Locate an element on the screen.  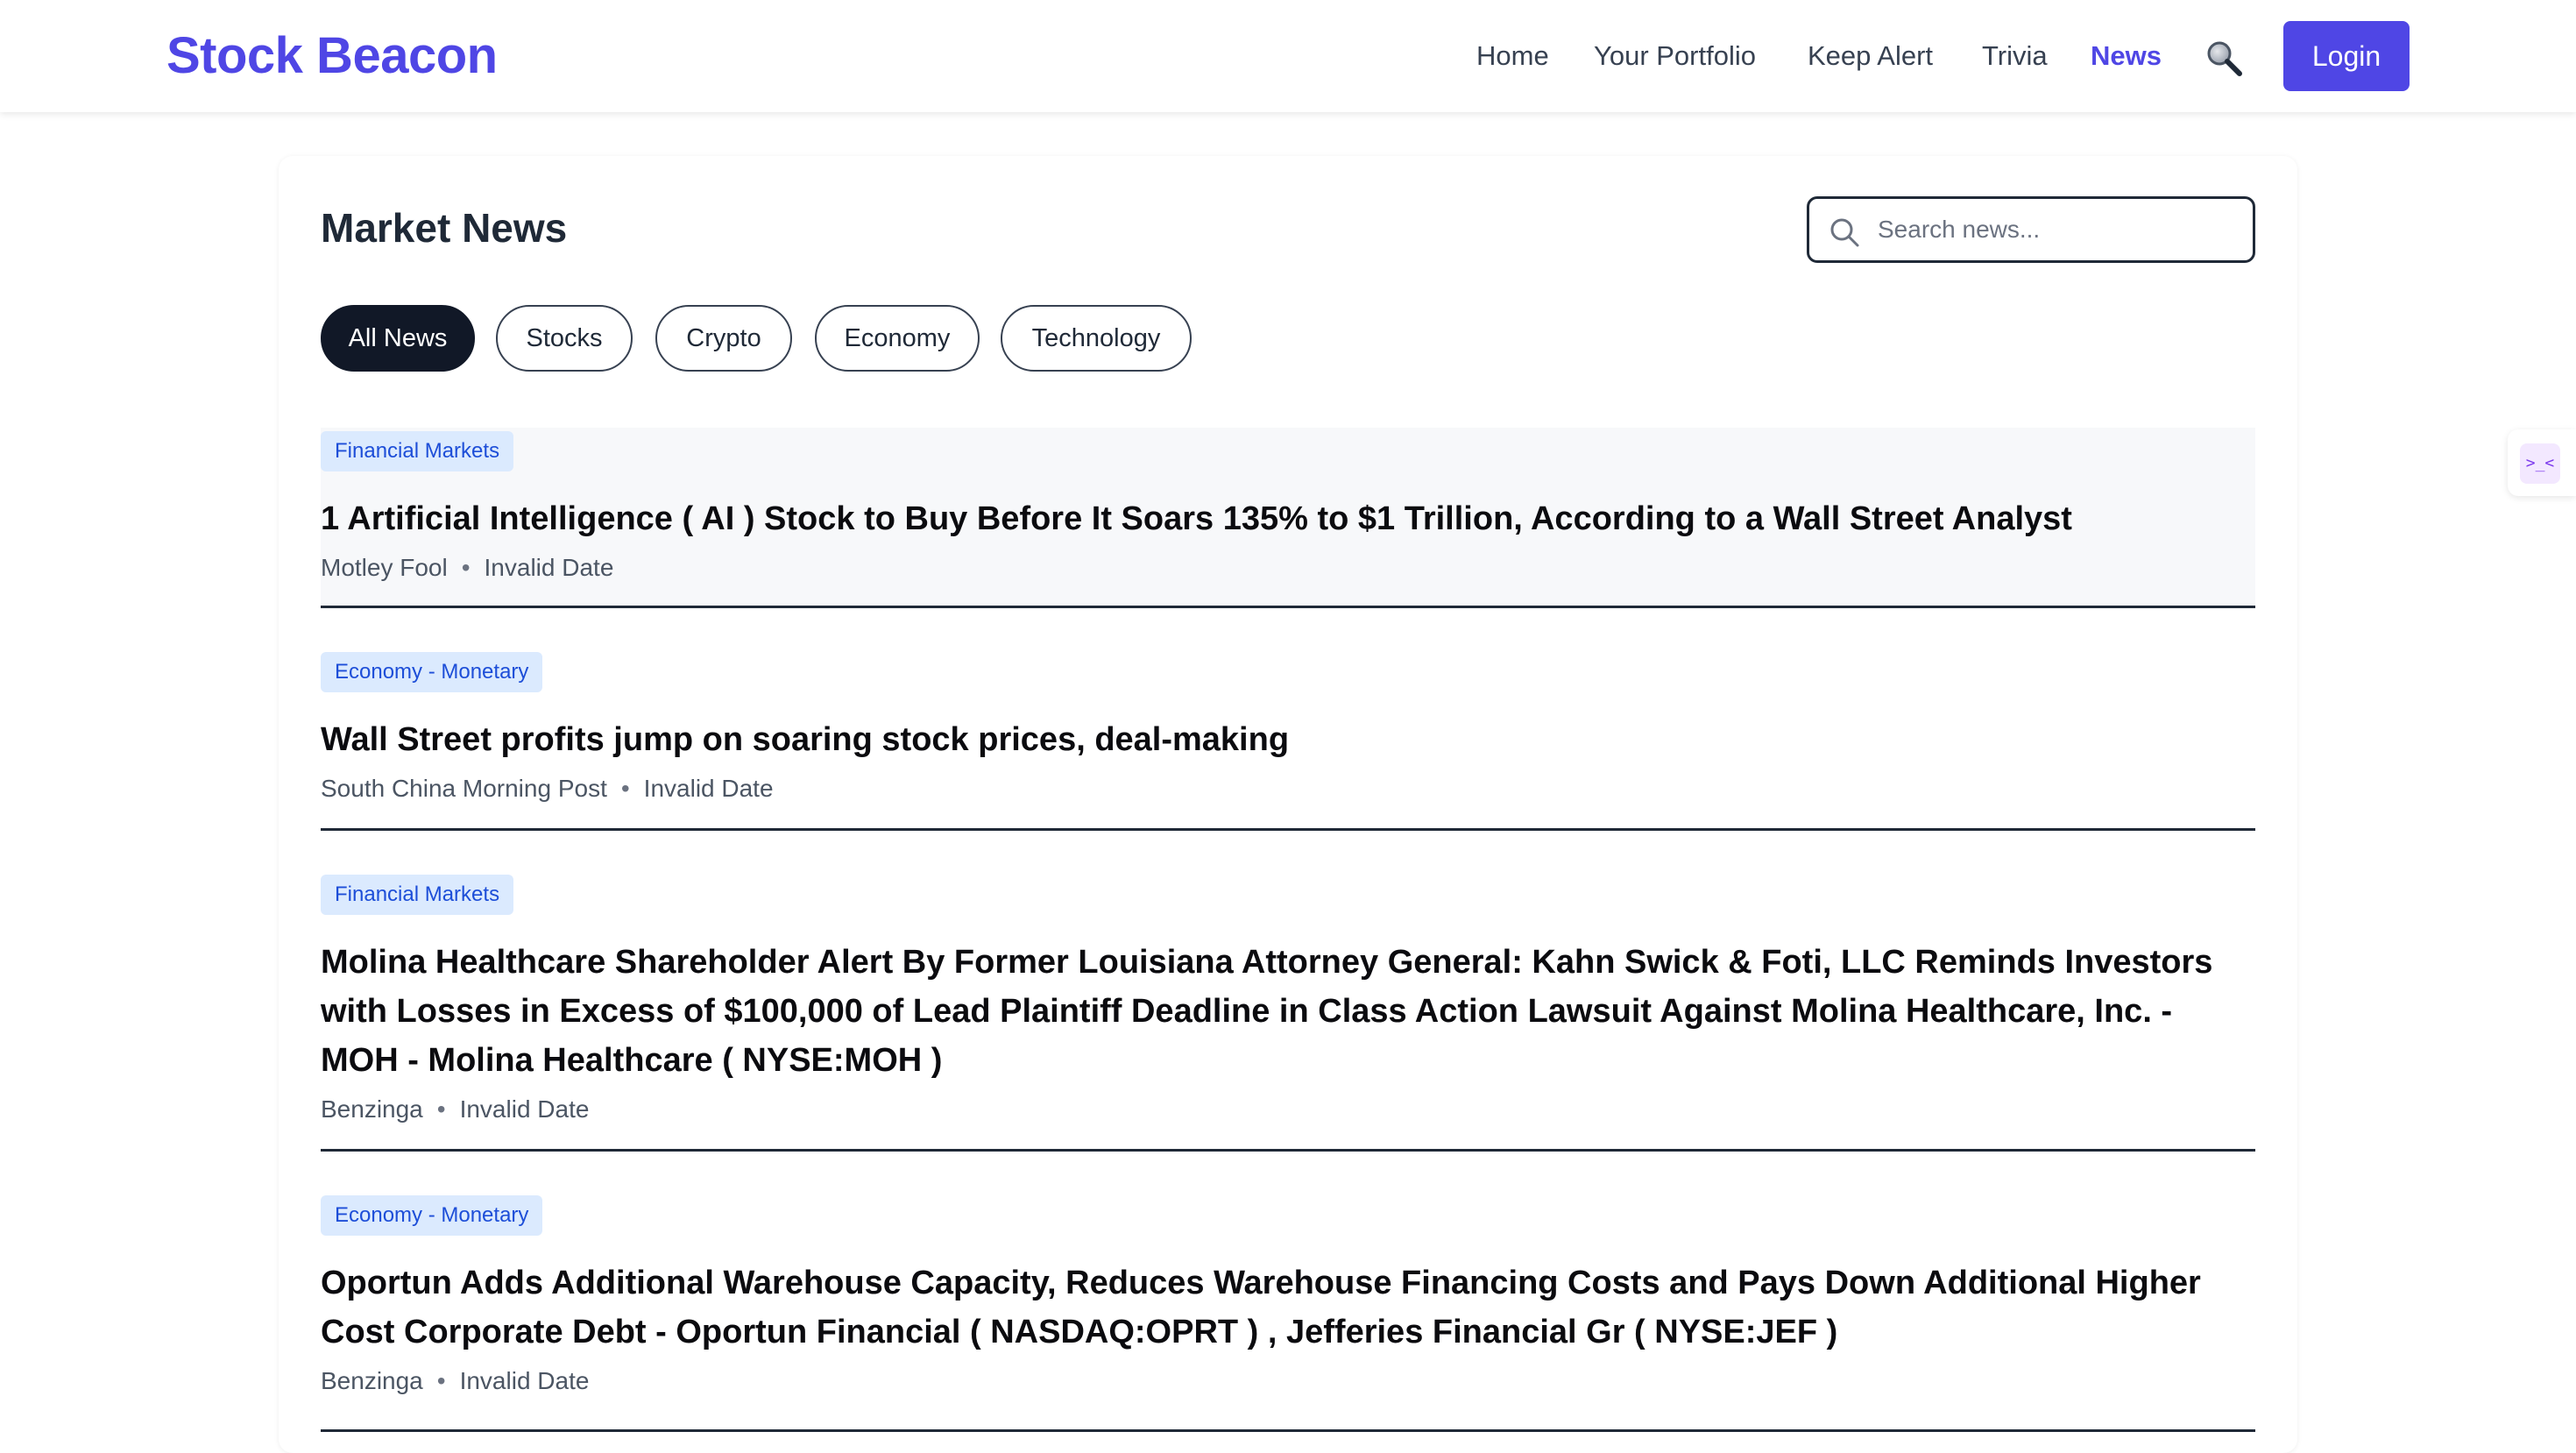
nav-home: Home is located at coordinates (1512, 56).